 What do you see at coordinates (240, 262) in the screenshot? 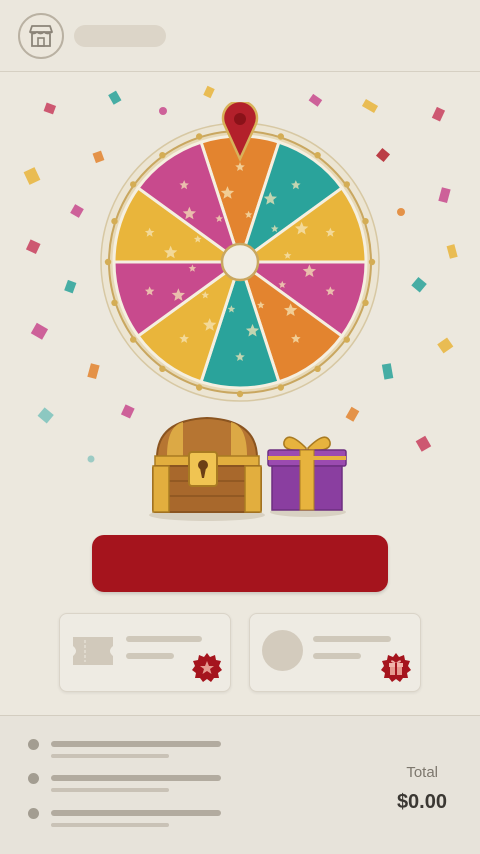
I see `wheel-hub` at bounding box center [240, 262].